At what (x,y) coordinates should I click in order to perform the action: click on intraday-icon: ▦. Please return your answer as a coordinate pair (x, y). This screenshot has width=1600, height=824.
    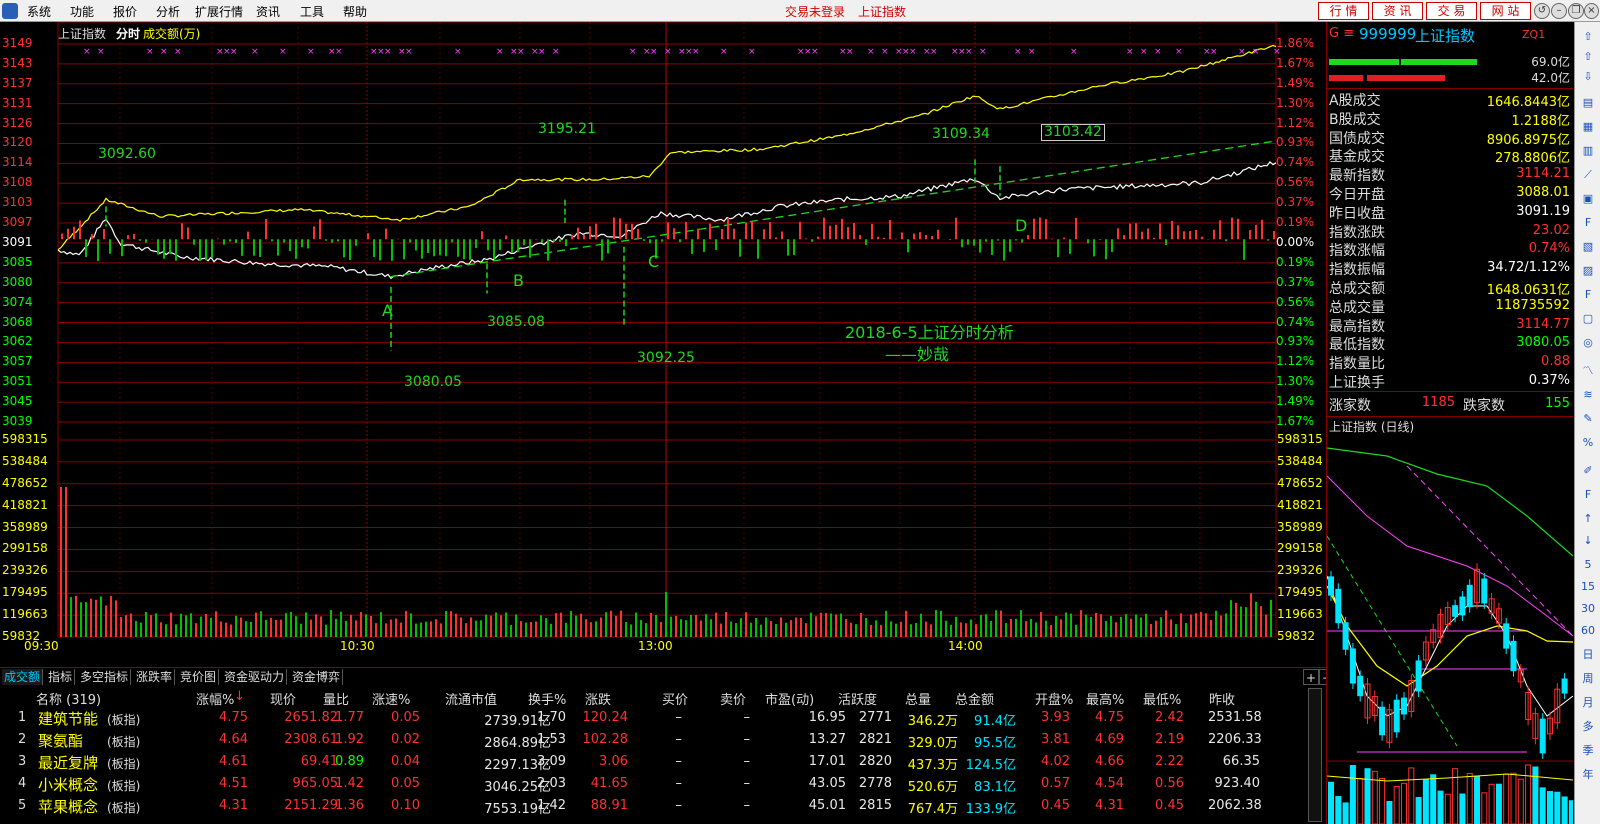
    Looking at the image, I should click on (1588, 127).